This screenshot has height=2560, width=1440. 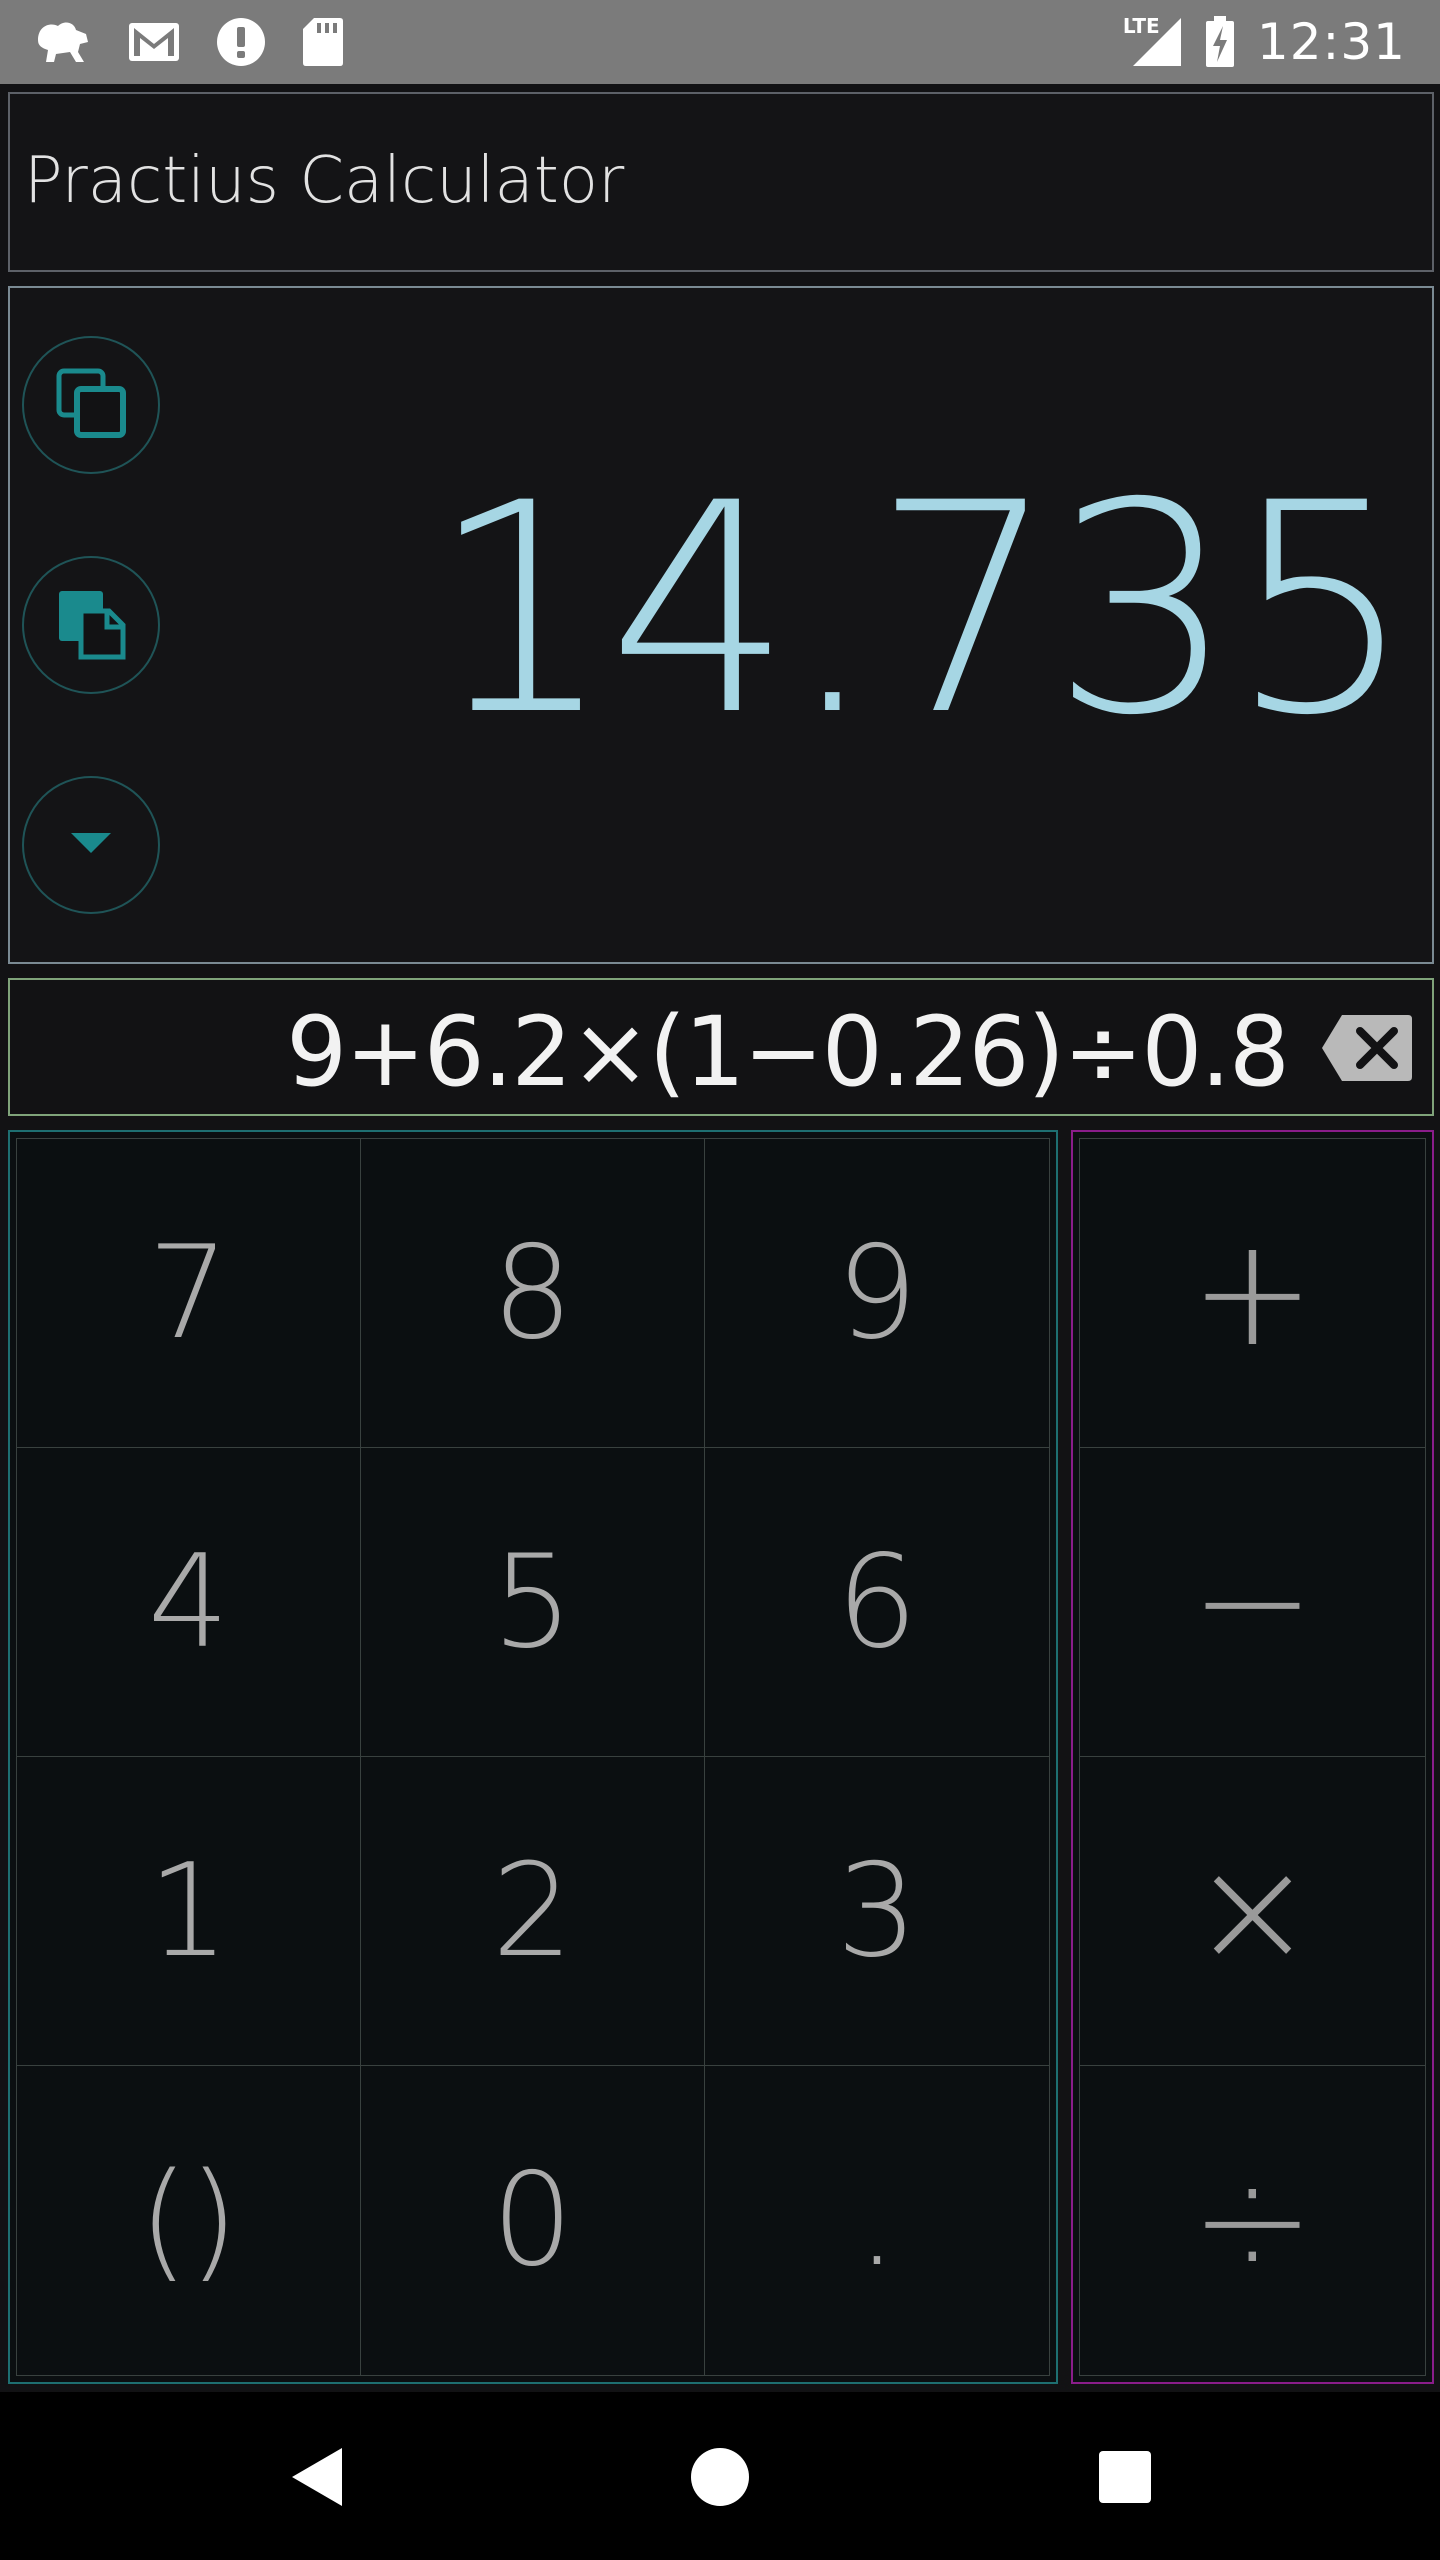 What do you see at coordinates (1331, 42) in the screenshot?
I see `clock: 12:31` at bounding box center [1331, 42].